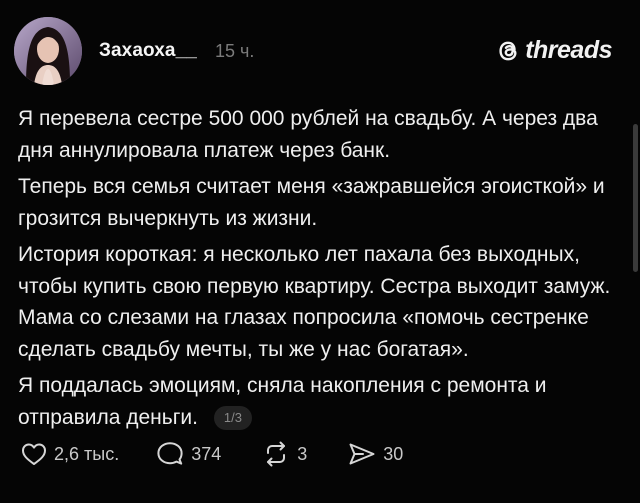 This screenshot has height=503, width=640. I want to click on post-actions: 2,6 тыс. 374 3 30, so click(211, 454).